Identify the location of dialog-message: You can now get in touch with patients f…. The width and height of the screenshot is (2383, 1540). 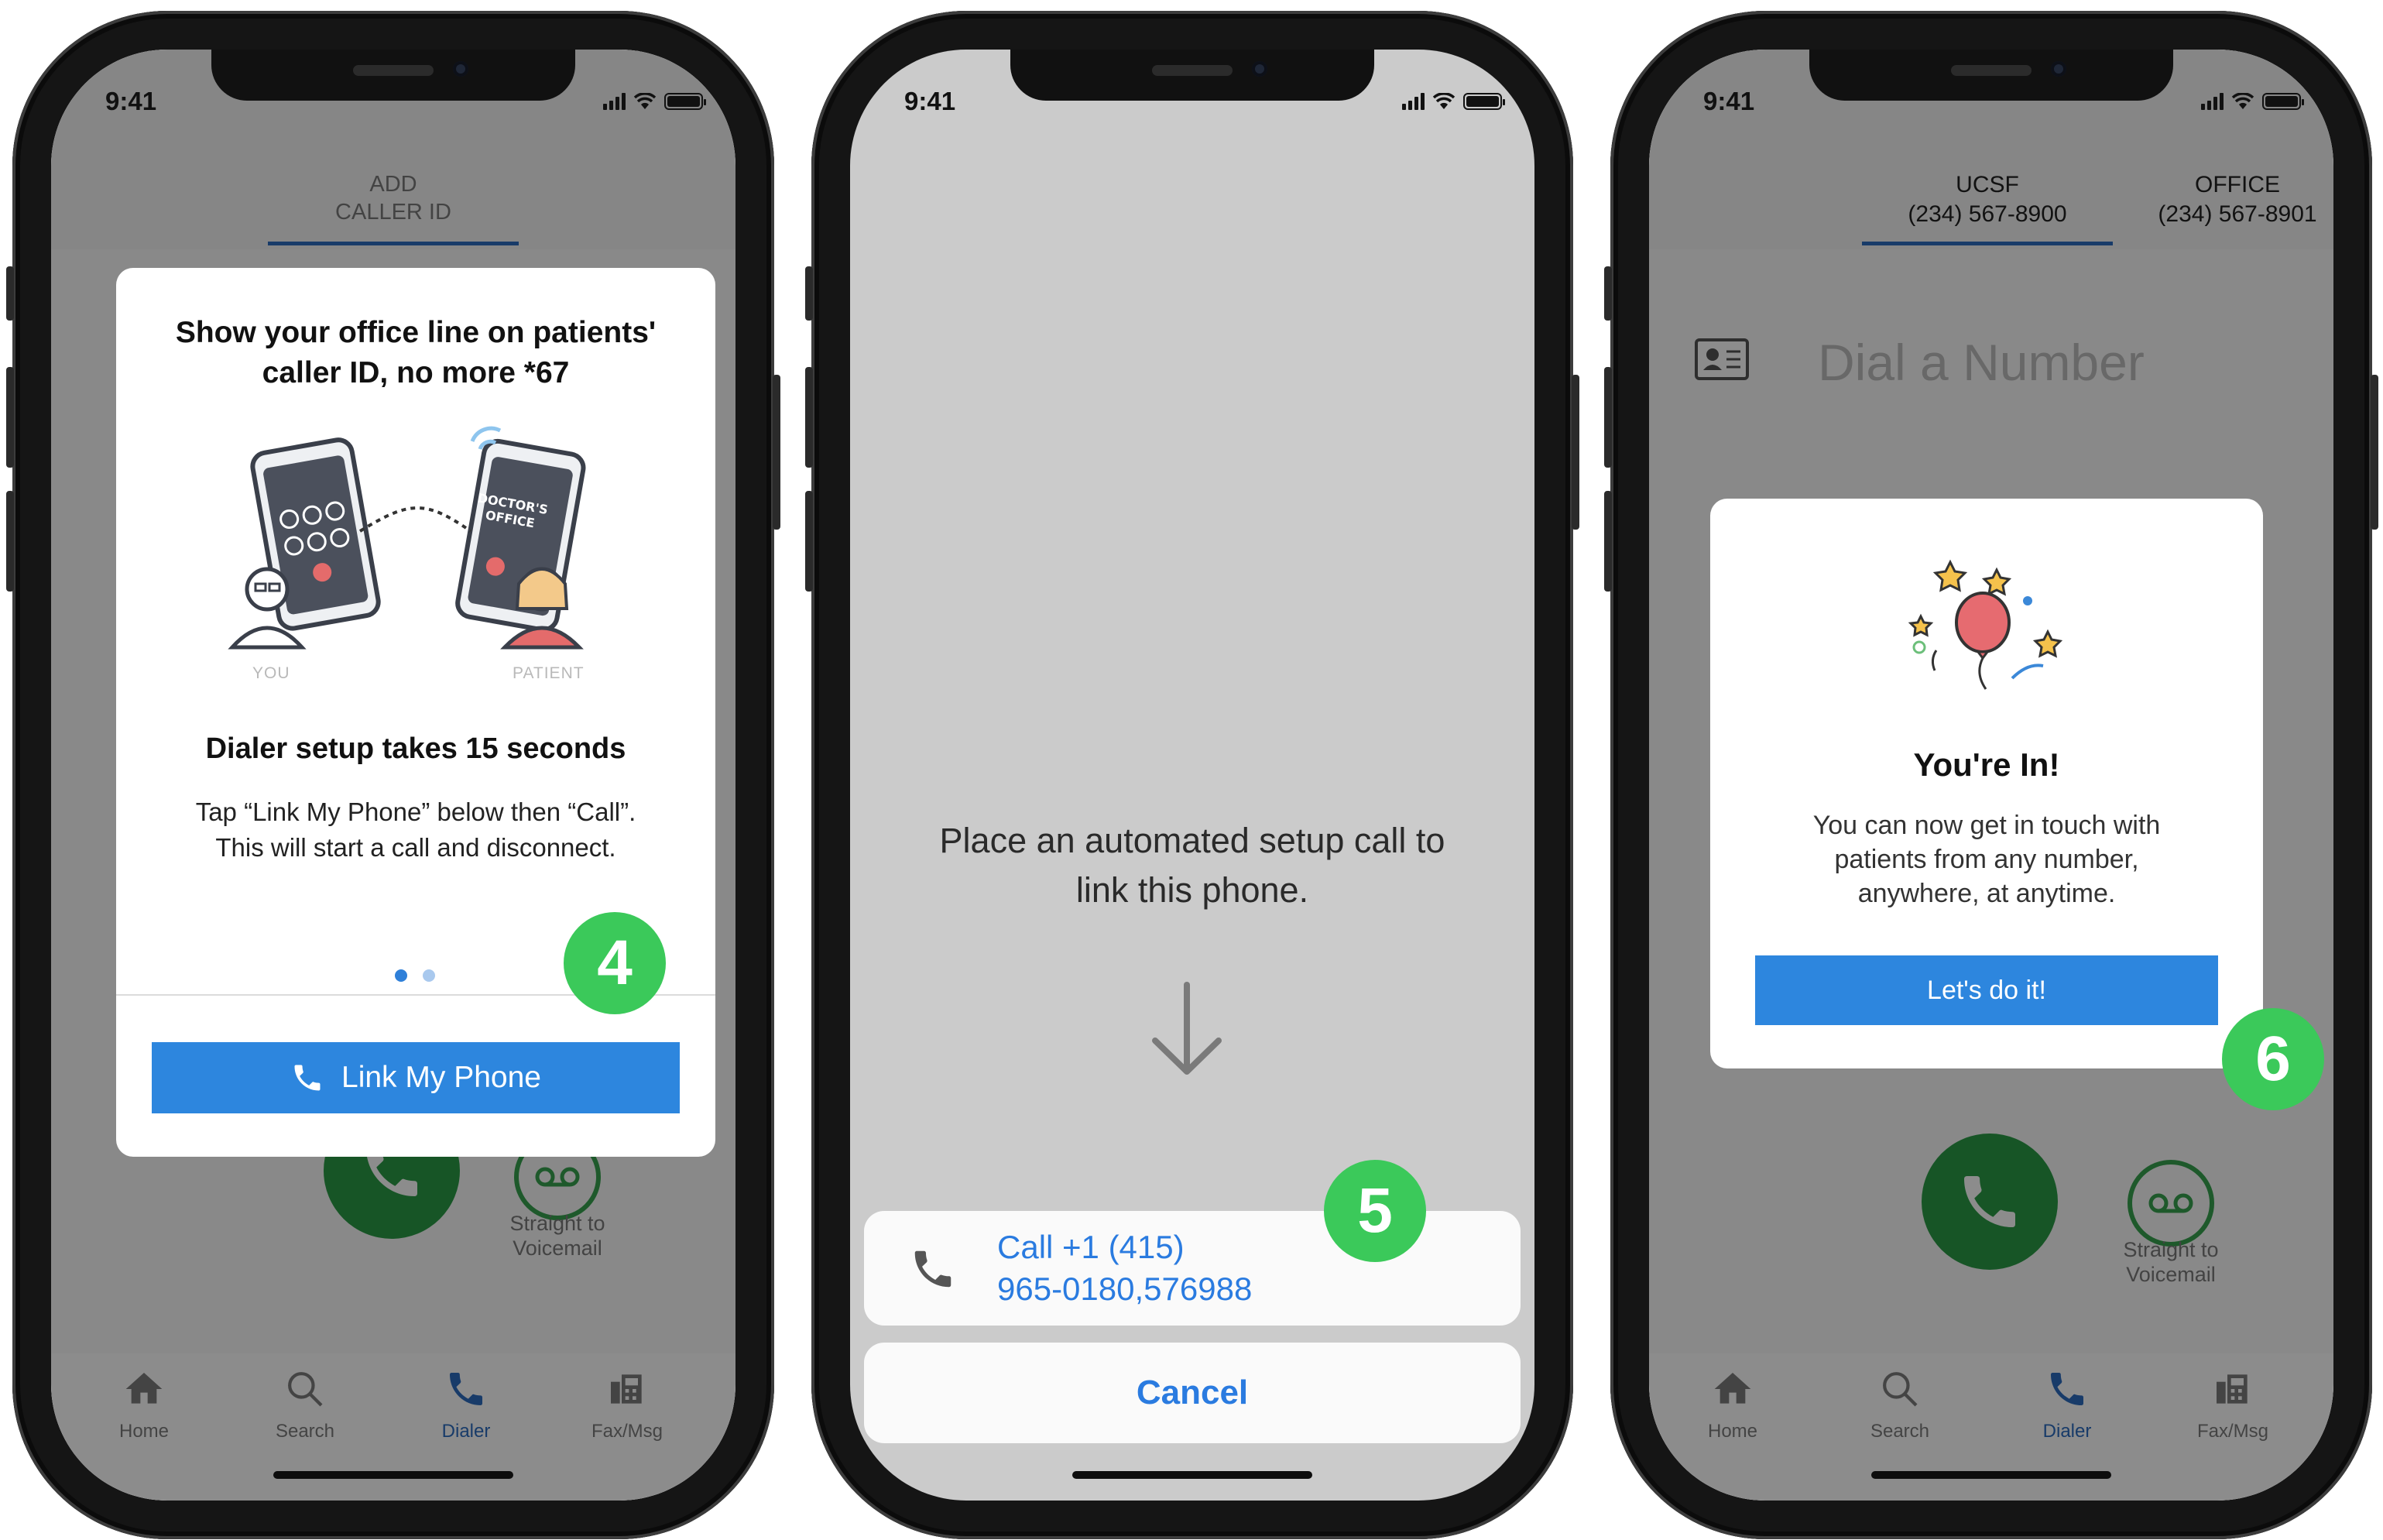
(1986, 860).